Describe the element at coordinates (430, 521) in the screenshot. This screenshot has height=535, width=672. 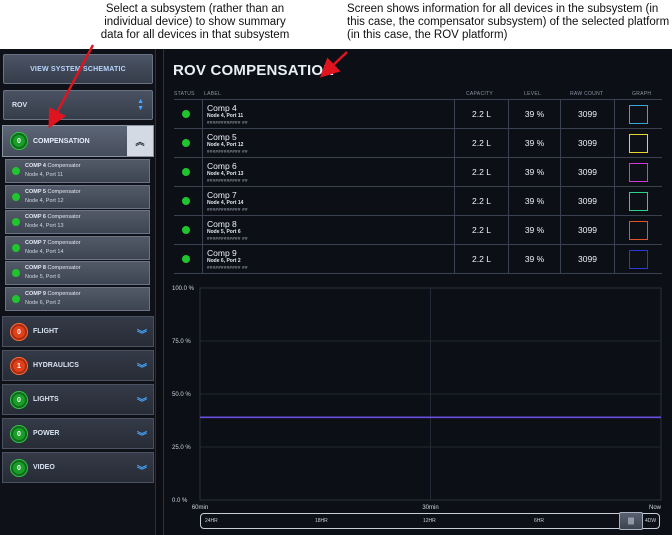
I see `time-range-slider: 24HR 18HR 12HR 6HR 4DW |||` at that location.